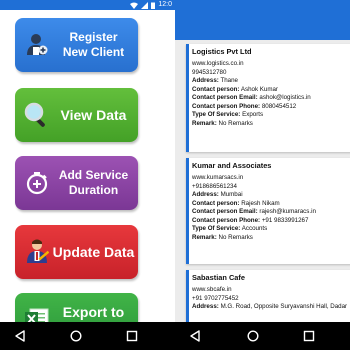  I want to click on client-name: Logistics Pvt Ltd, so click(222, 51).